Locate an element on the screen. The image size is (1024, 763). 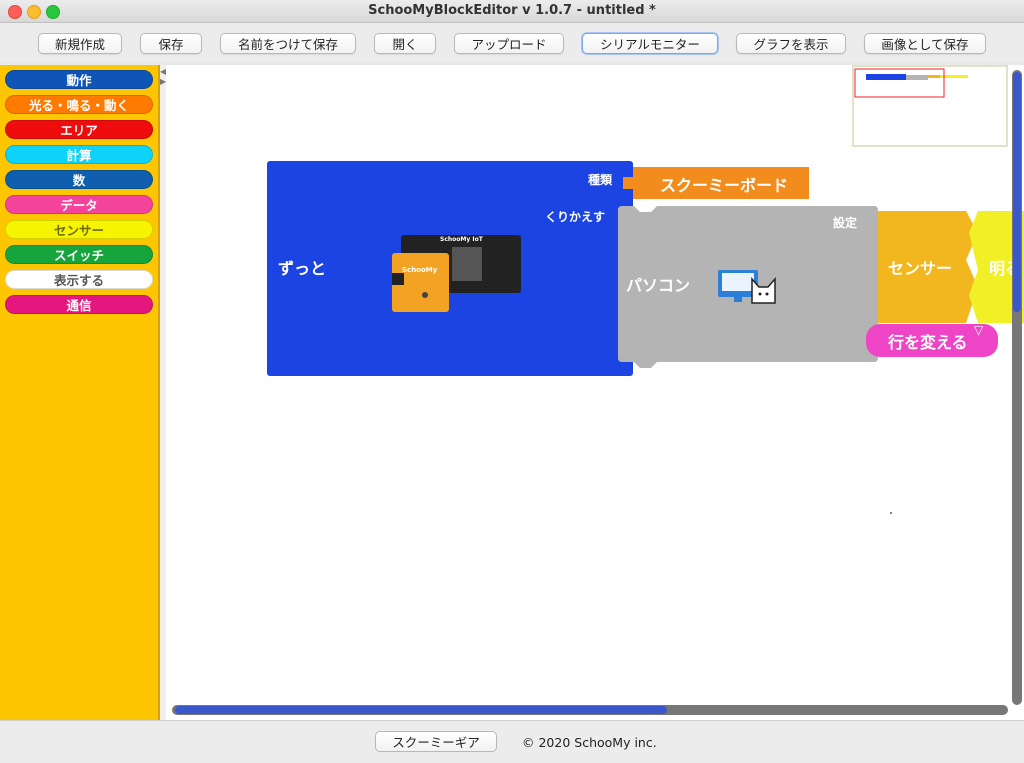
palette-data: データ is located at coordinates (79, 204).